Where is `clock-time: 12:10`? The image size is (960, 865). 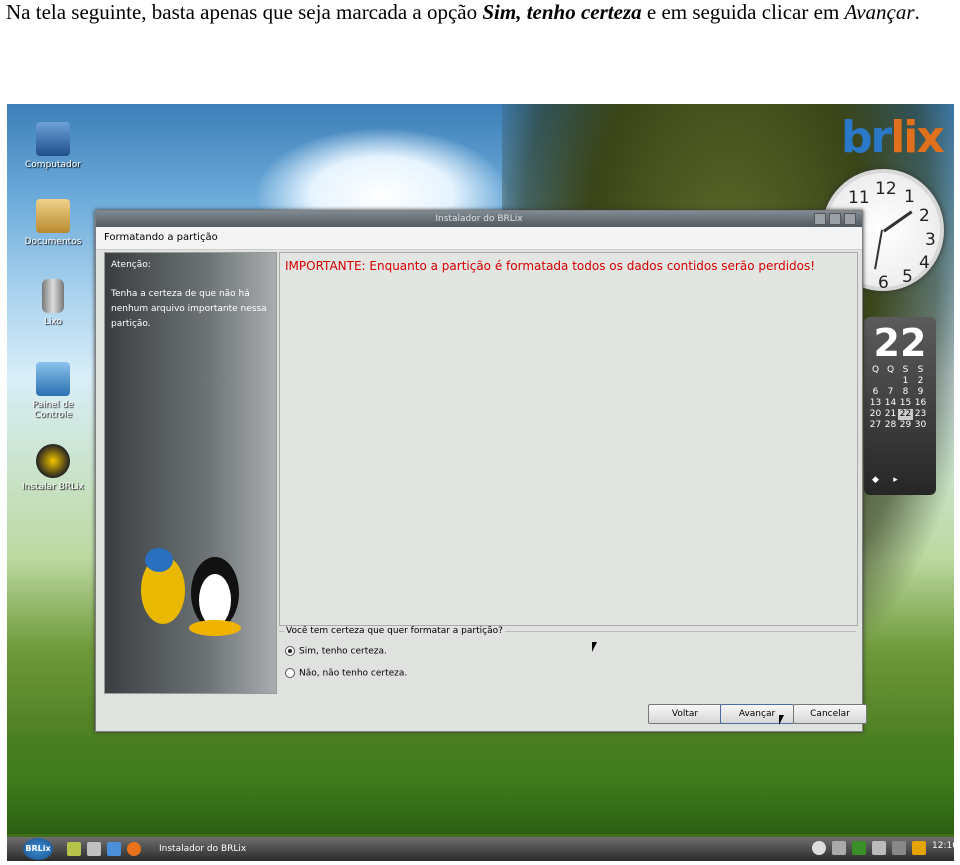 clock-time: 12:10 is located at coordinates (943, 848).